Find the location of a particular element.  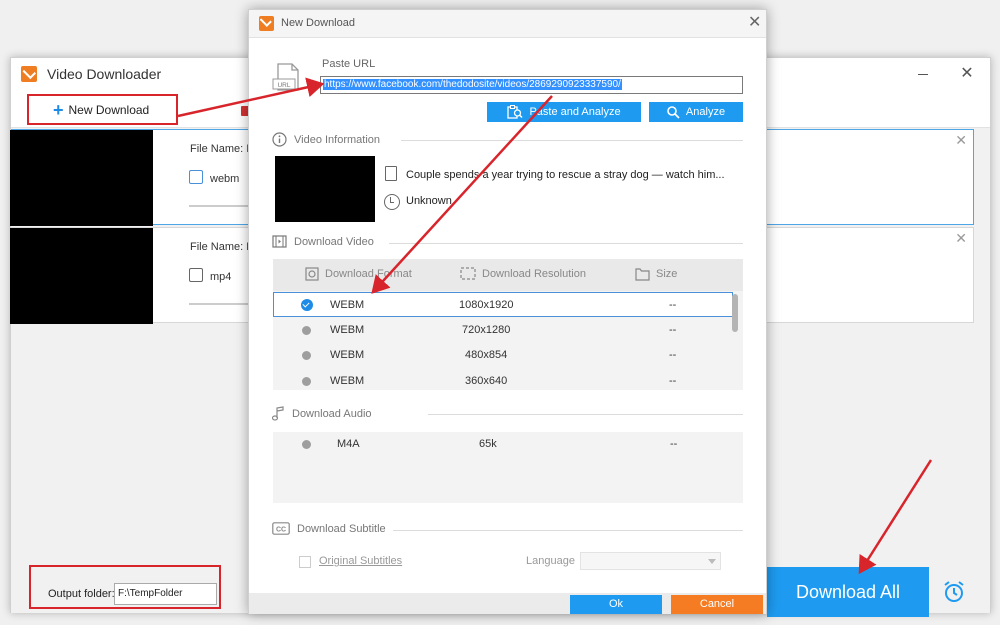

download-subtitle-label: Download Subtitle is located at coordinates (341, 528).